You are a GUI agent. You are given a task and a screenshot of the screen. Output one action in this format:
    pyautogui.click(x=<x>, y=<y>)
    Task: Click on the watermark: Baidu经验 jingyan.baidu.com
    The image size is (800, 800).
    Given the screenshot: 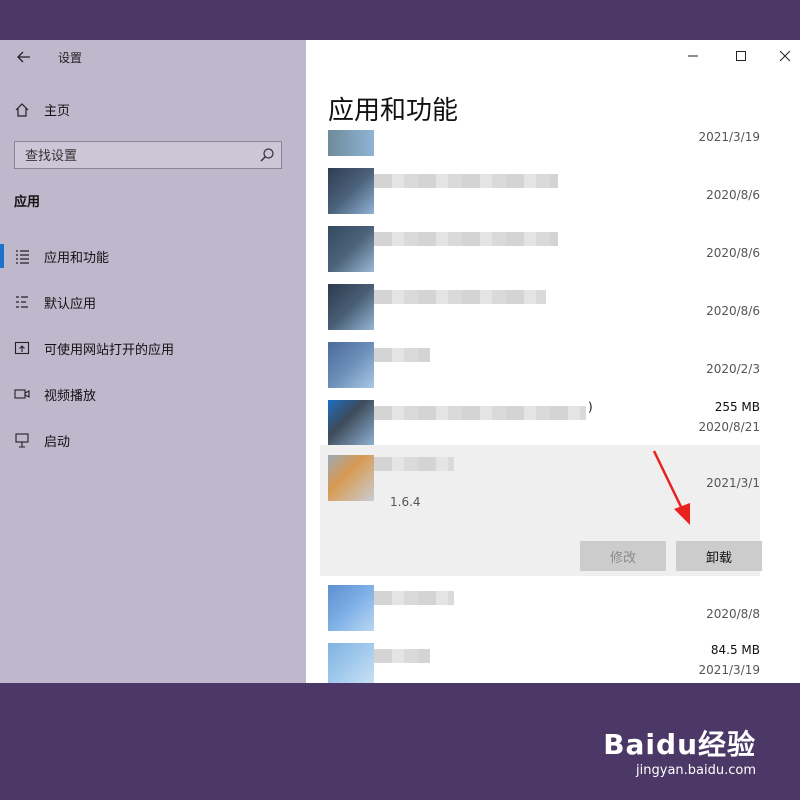 What is the action you would take?
    pyautogui.click(x=679, y=750)
    